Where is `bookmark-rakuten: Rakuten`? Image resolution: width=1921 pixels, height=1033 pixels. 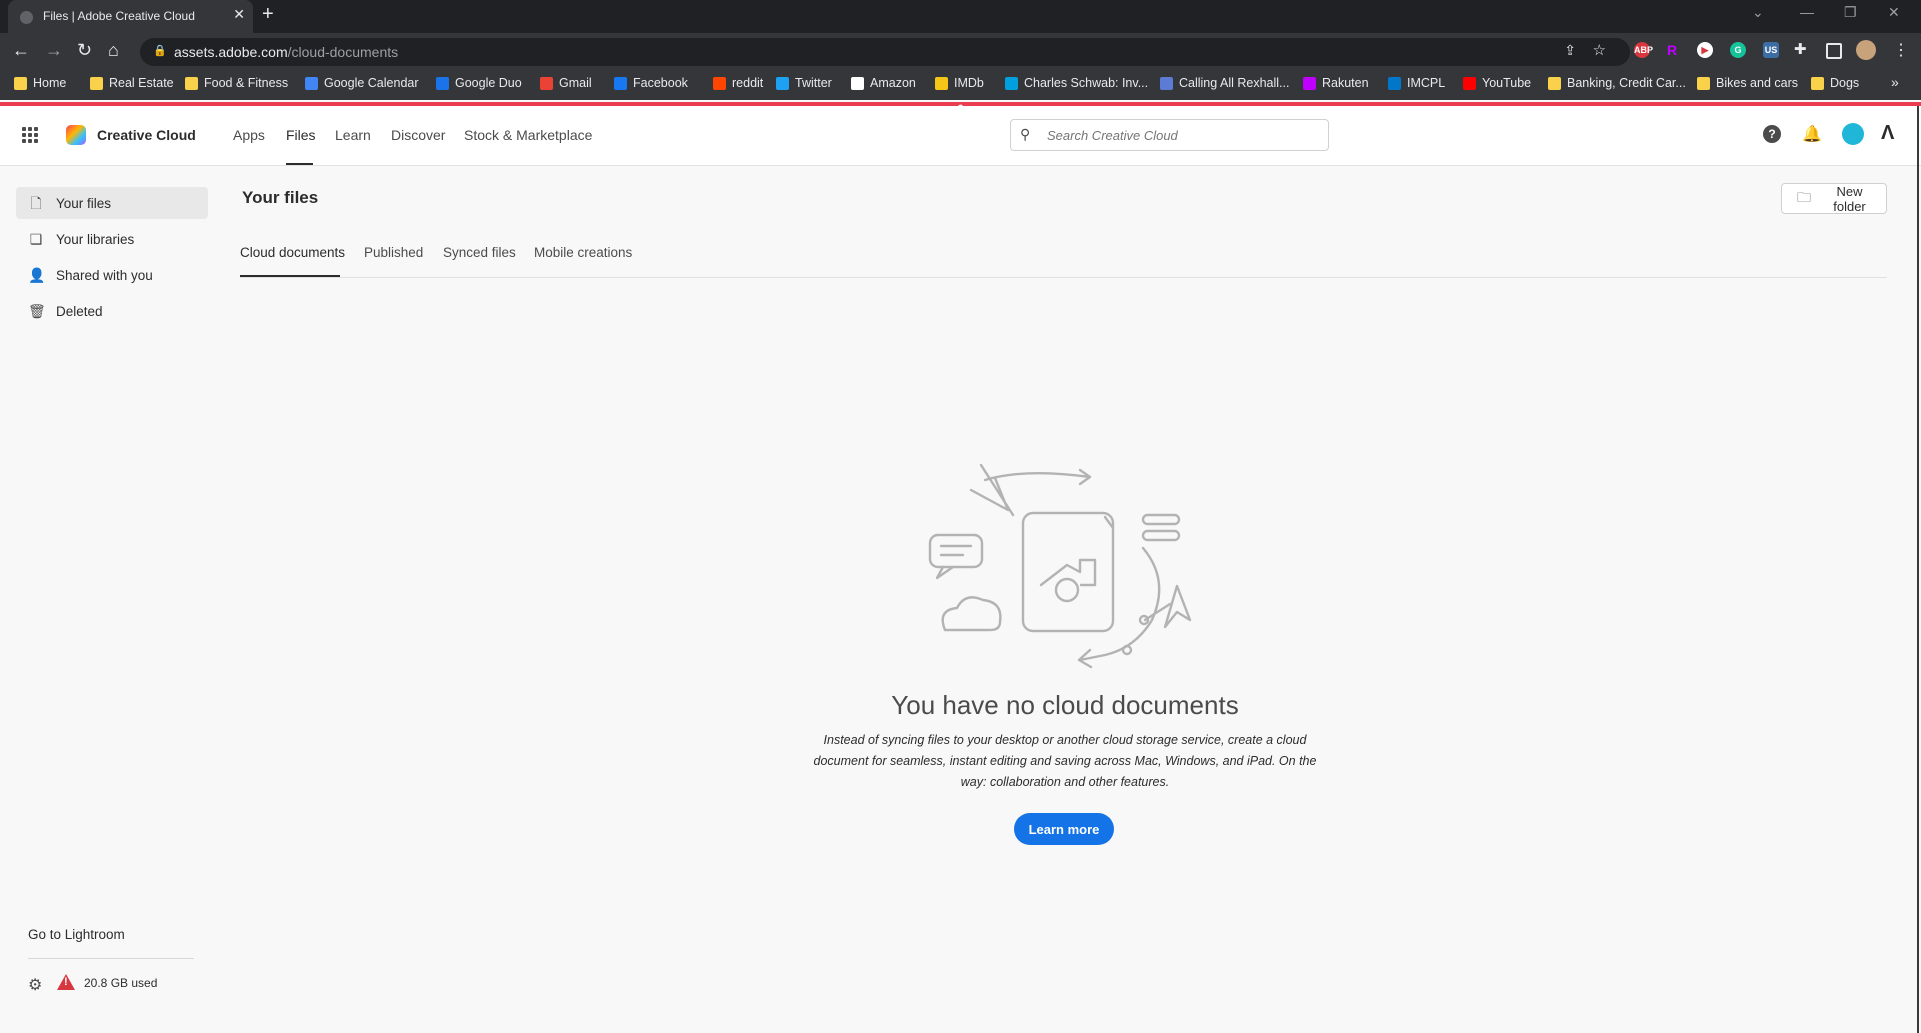 bookmark-rakuten: Rakuten is located at coordinates (1336, 83).